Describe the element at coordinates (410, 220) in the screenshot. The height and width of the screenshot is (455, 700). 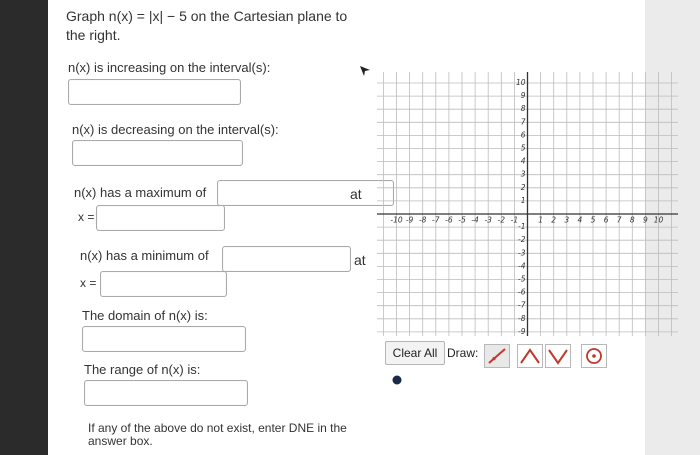
I see `x-tick-label: -9` at that location.